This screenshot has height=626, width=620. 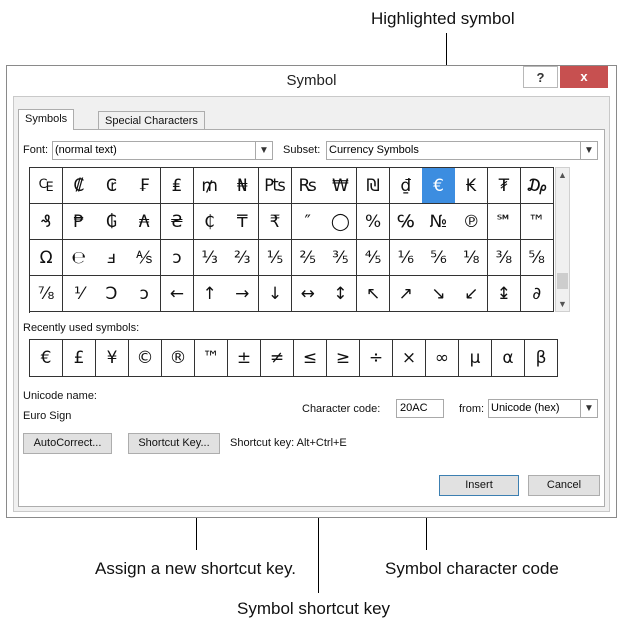 I want to click on symbol-cell: ₭, so click(x=472, y=186).